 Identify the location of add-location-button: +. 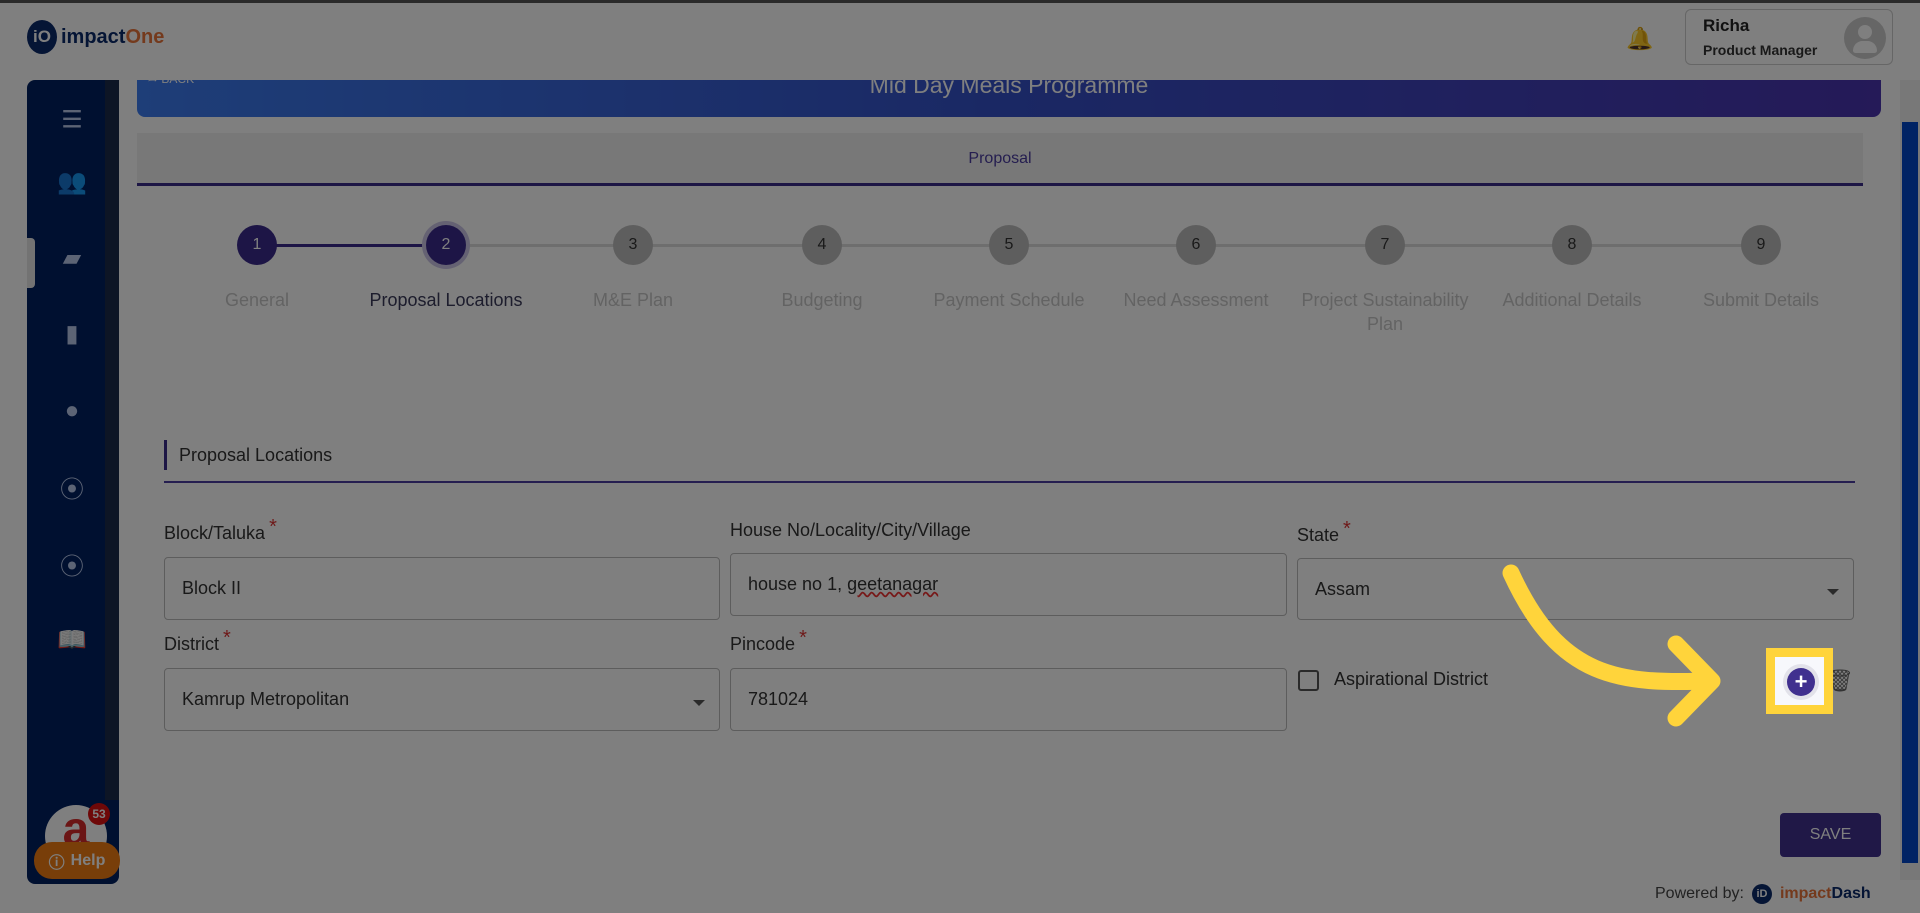
(1801, 682).